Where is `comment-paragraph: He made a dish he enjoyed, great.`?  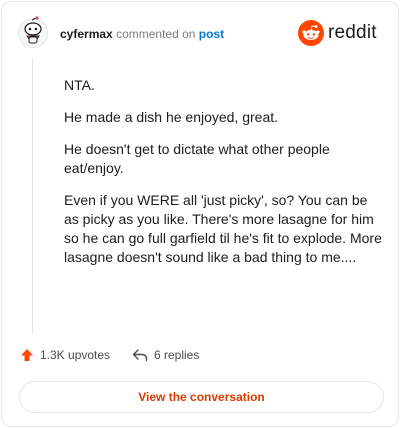 comment-paragraph: He made a dish he enjoyed, great. is located at coordinates (171, 117).